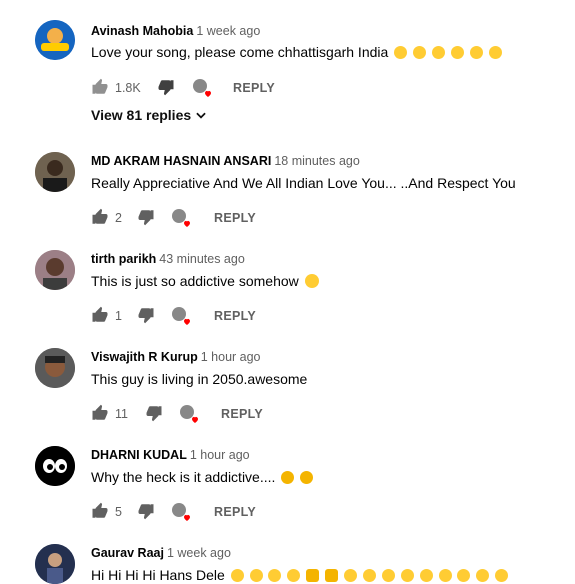 This screenshot has height=584, width=575. What do you see at coordinates (144, 357) in the screenshot?
I see `comment-author: Viswajith R Kurup` at bounding box center [144, 357].